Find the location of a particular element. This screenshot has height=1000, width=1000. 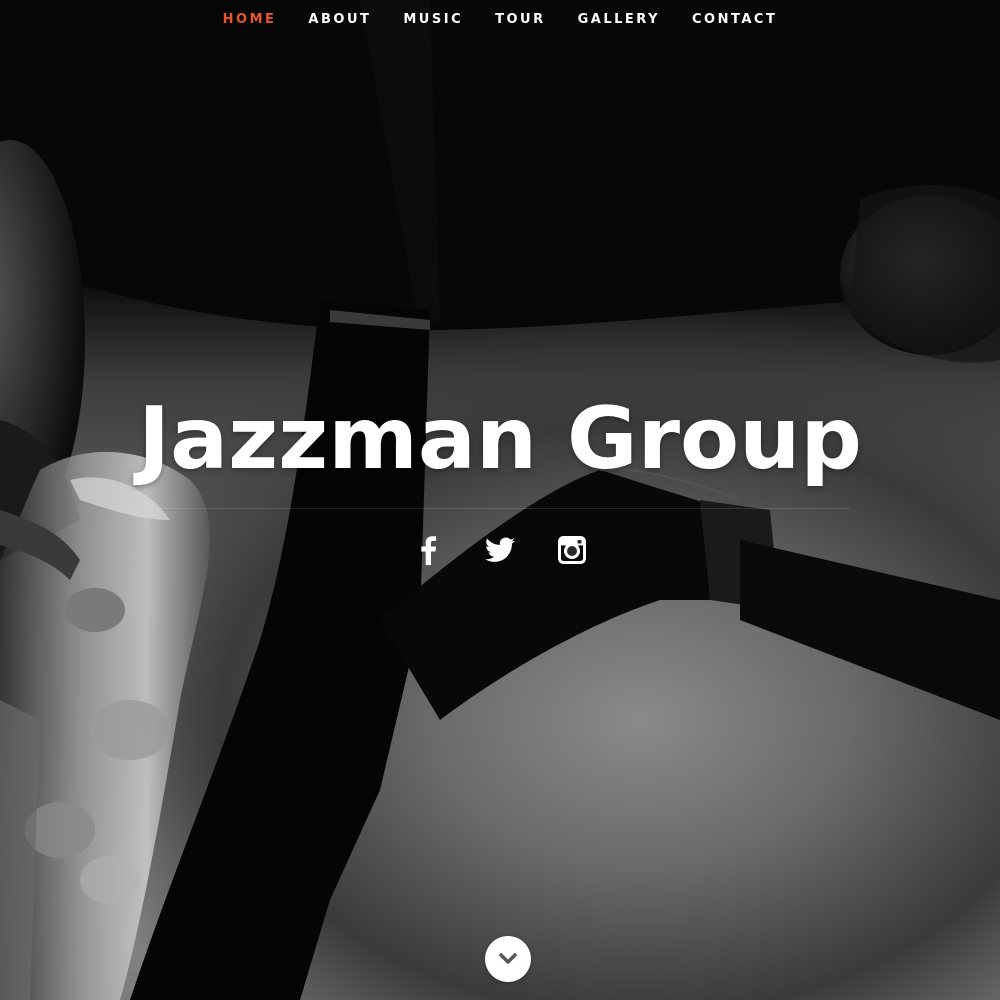

nav-item-home: HOME is located at coordinates (250, 19).